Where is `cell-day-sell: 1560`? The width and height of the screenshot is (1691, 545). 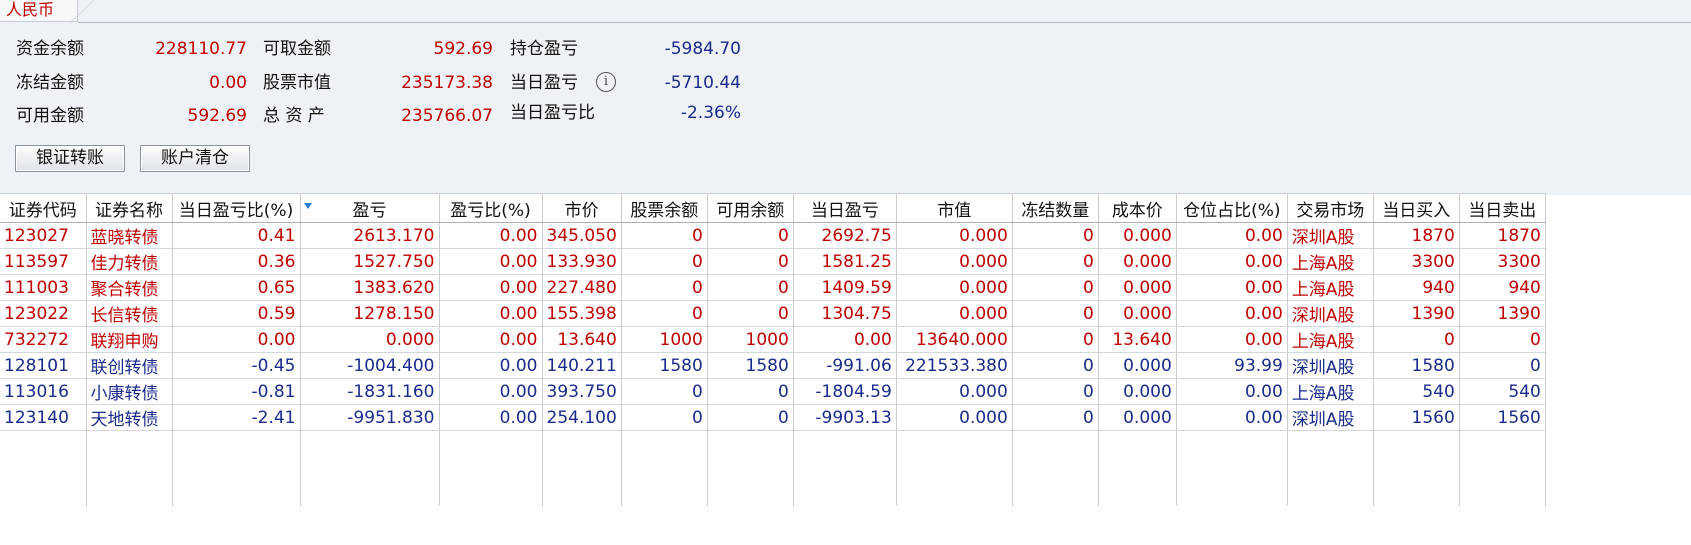 cell-day-sell: 1560 is located at coordinates (1502, 417).